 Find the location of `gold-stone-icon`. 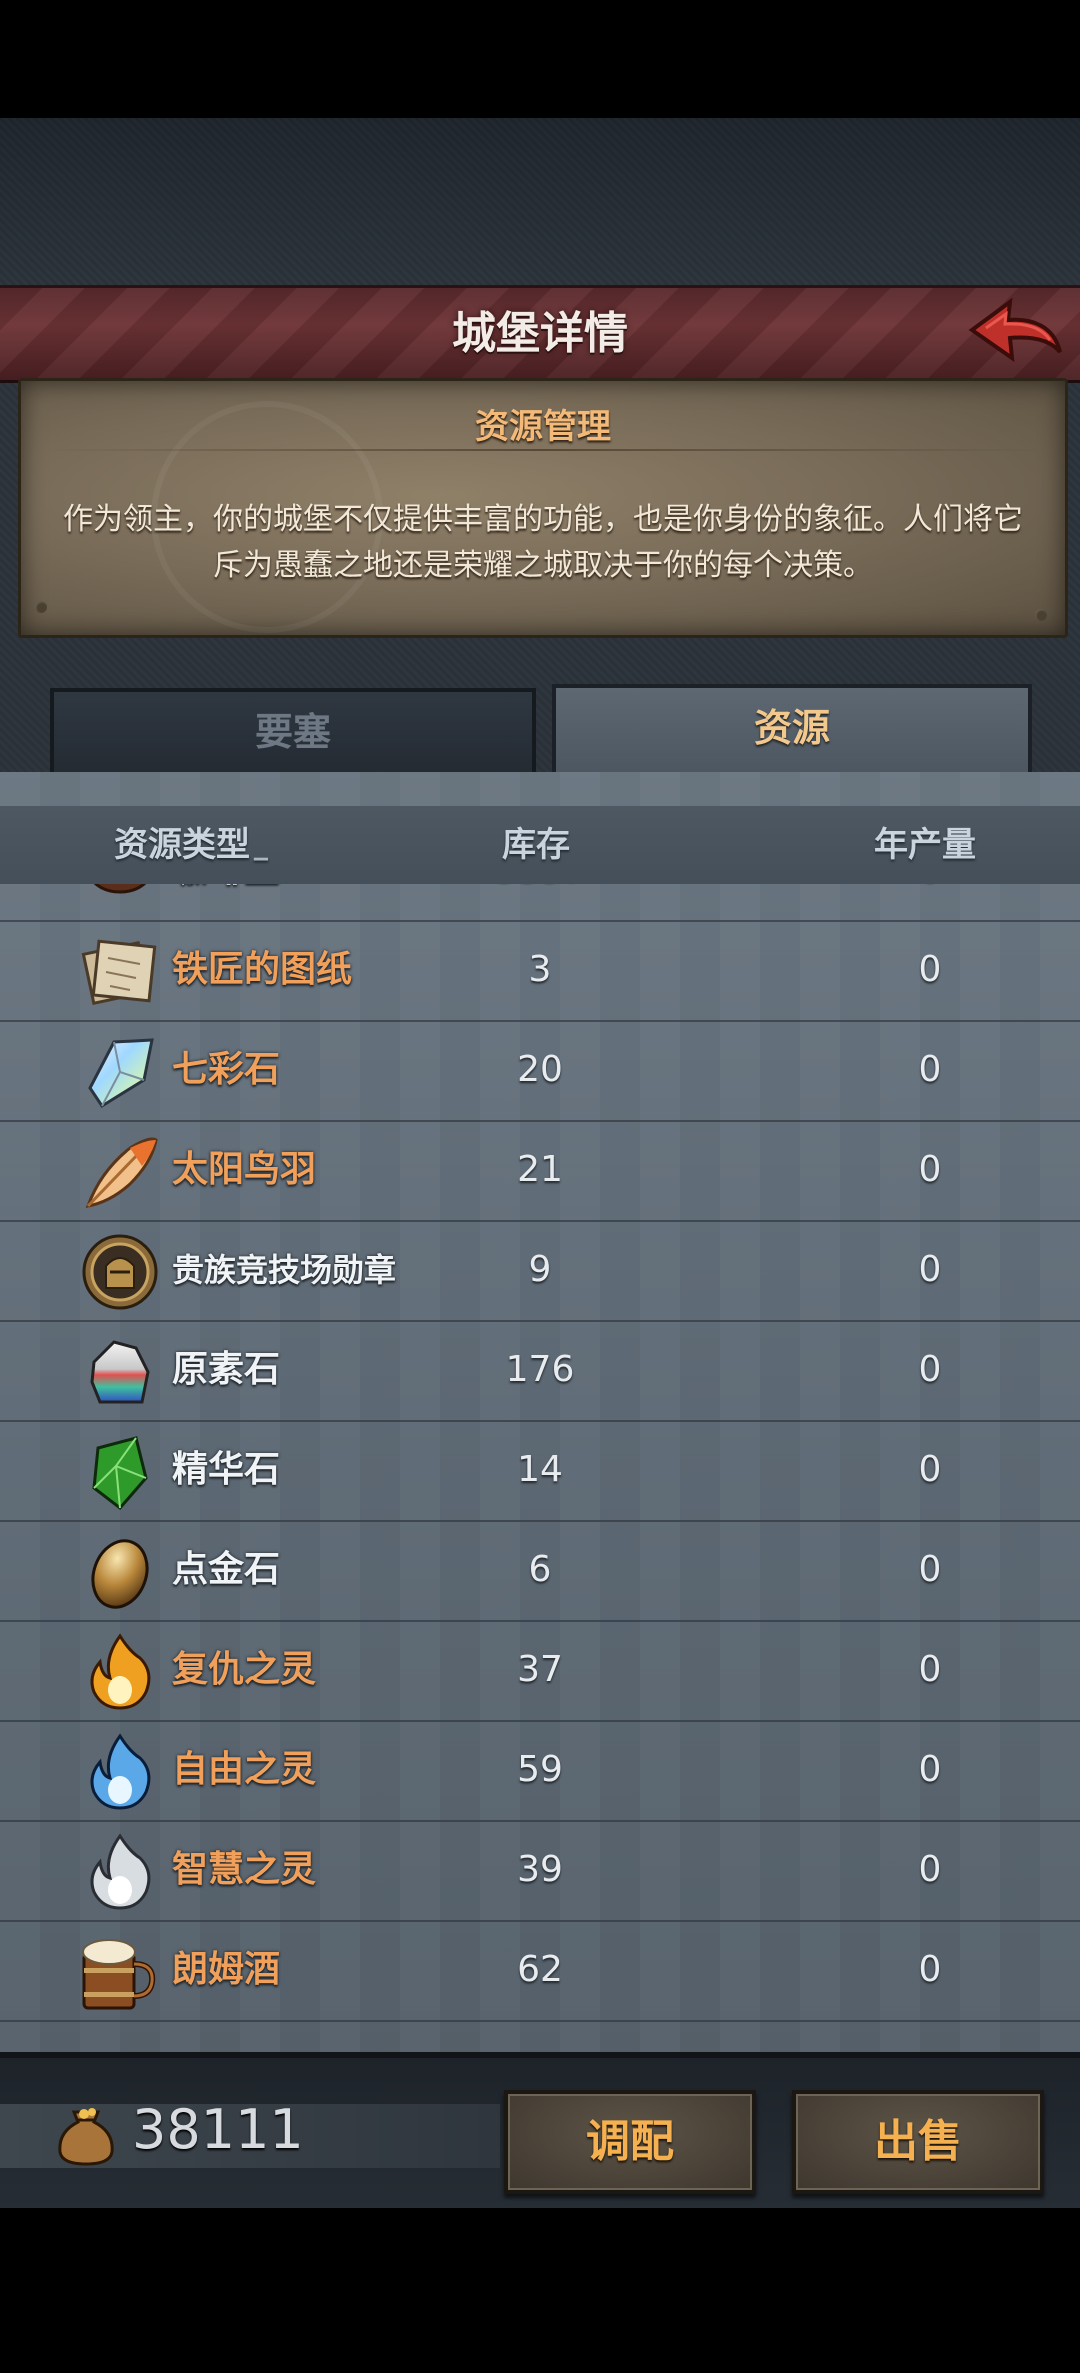

gold-stone-icon is located at coordinates (120, 1572).